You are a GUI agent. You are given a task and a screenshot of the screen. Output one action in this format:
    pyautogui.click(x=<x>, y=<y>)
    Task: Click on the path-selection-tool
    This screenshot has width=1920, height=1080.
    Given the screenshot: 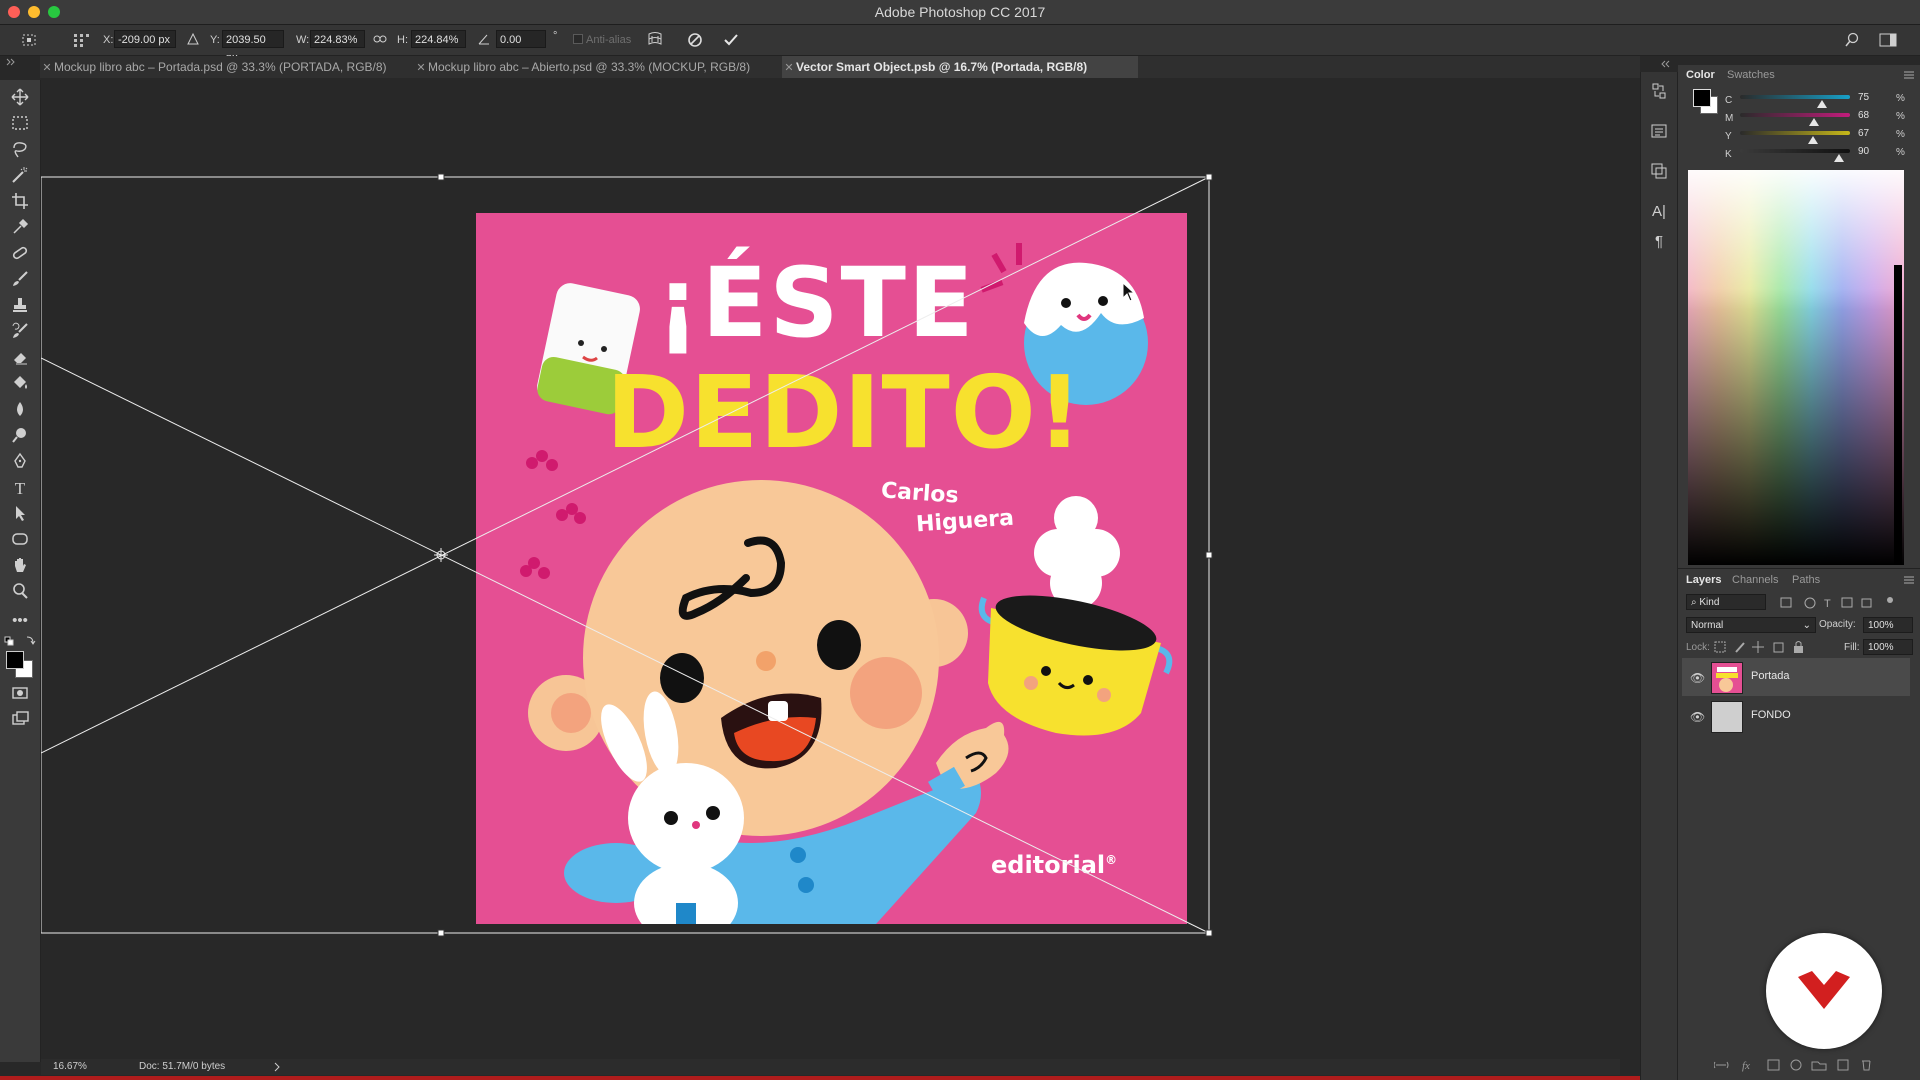 What is the action you would take?
    pyautogui.click(x=20, y=515)
    